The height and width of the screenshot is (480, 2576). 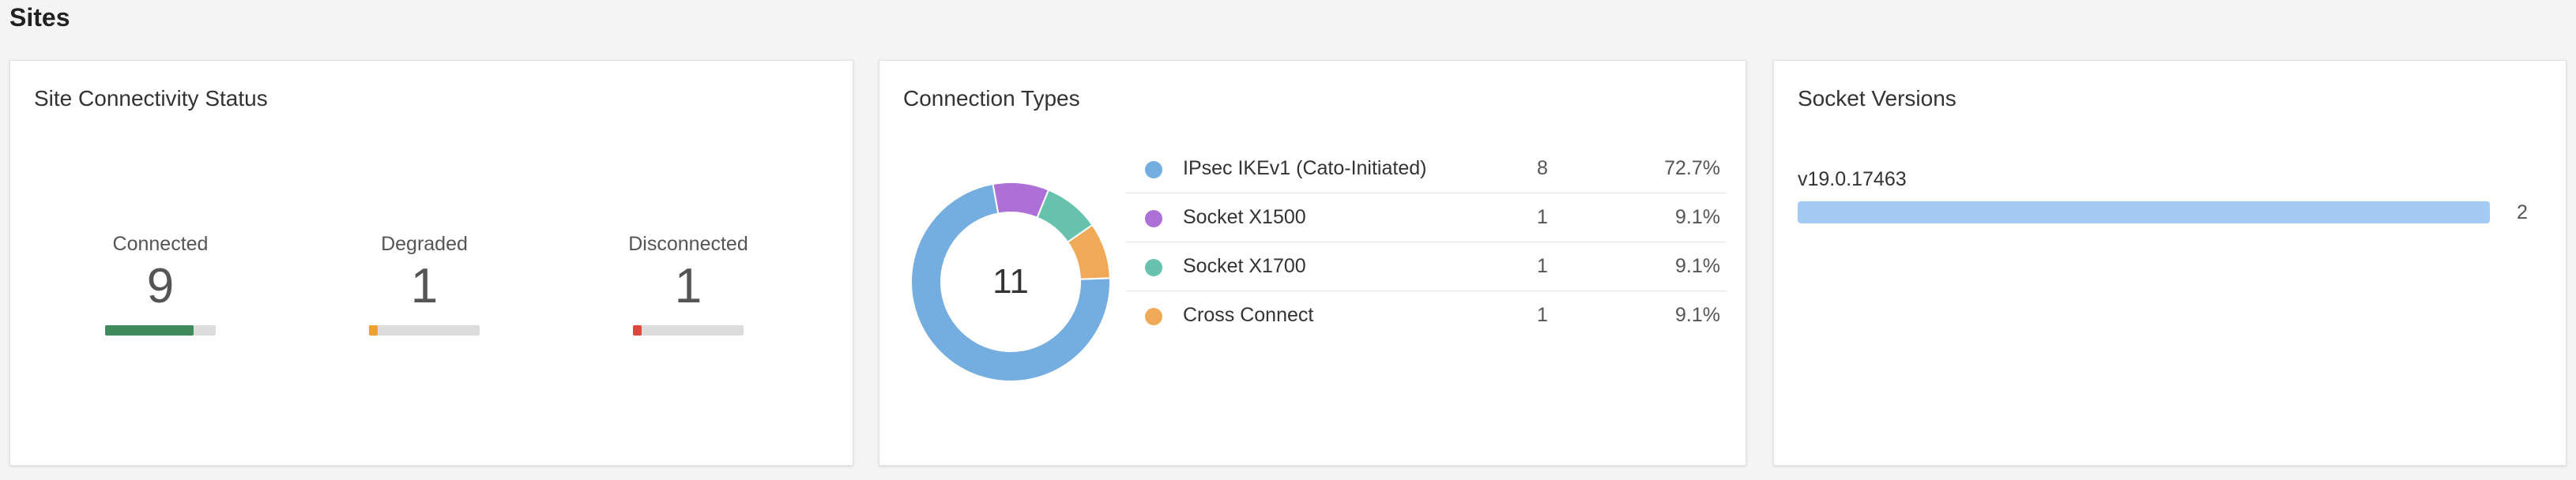 I want to click on legend-dot-socket-x1500, so click(x=1153, y=218).